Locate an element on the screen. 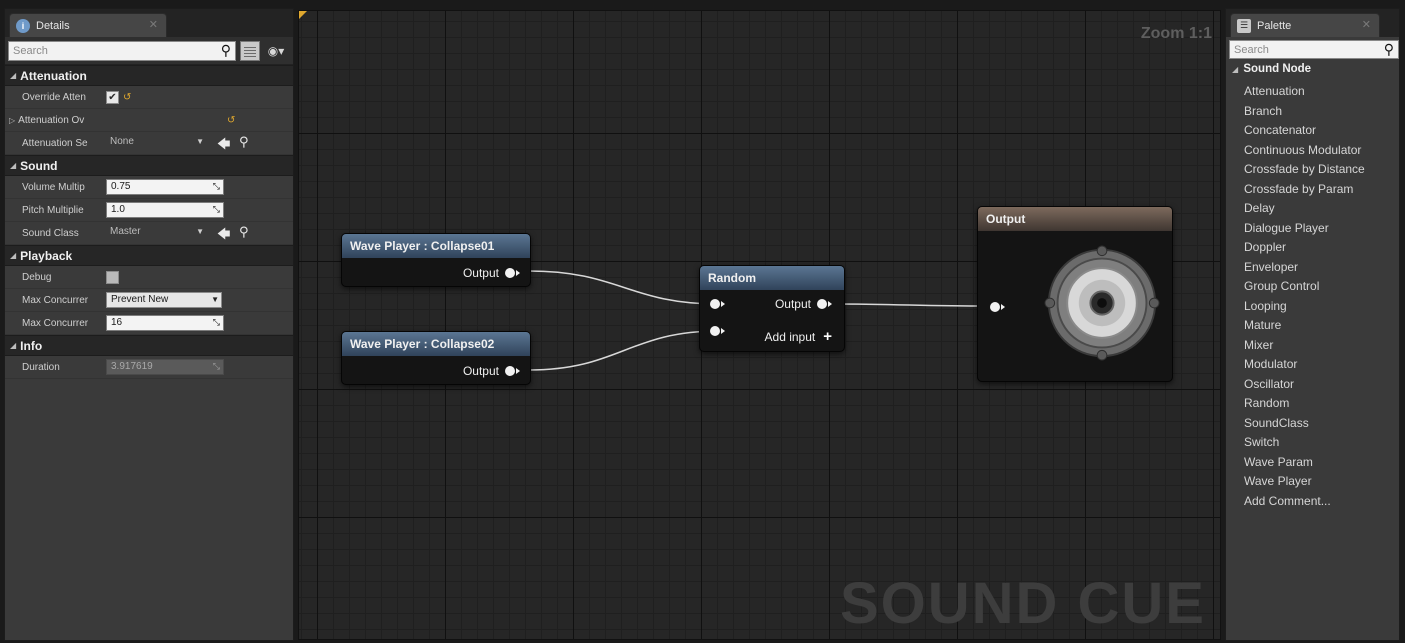  volume-multiplier-field: 0.75 ⤡ is located at coordinates (165, 187).